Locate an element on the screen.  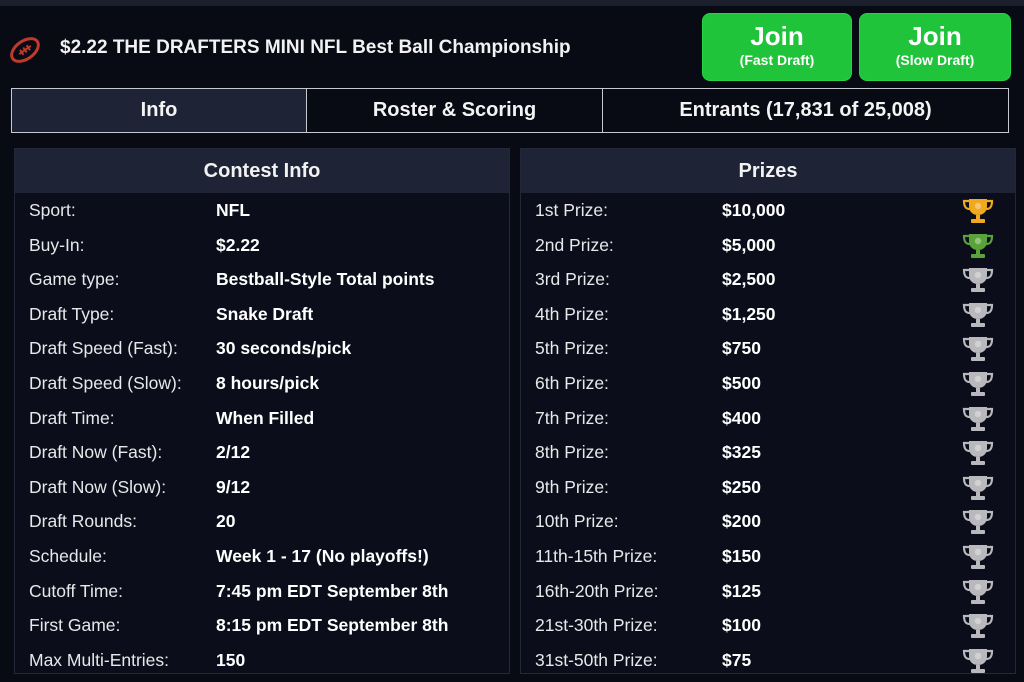
info-value: Snake Draft is located at coordinates (265, 313).